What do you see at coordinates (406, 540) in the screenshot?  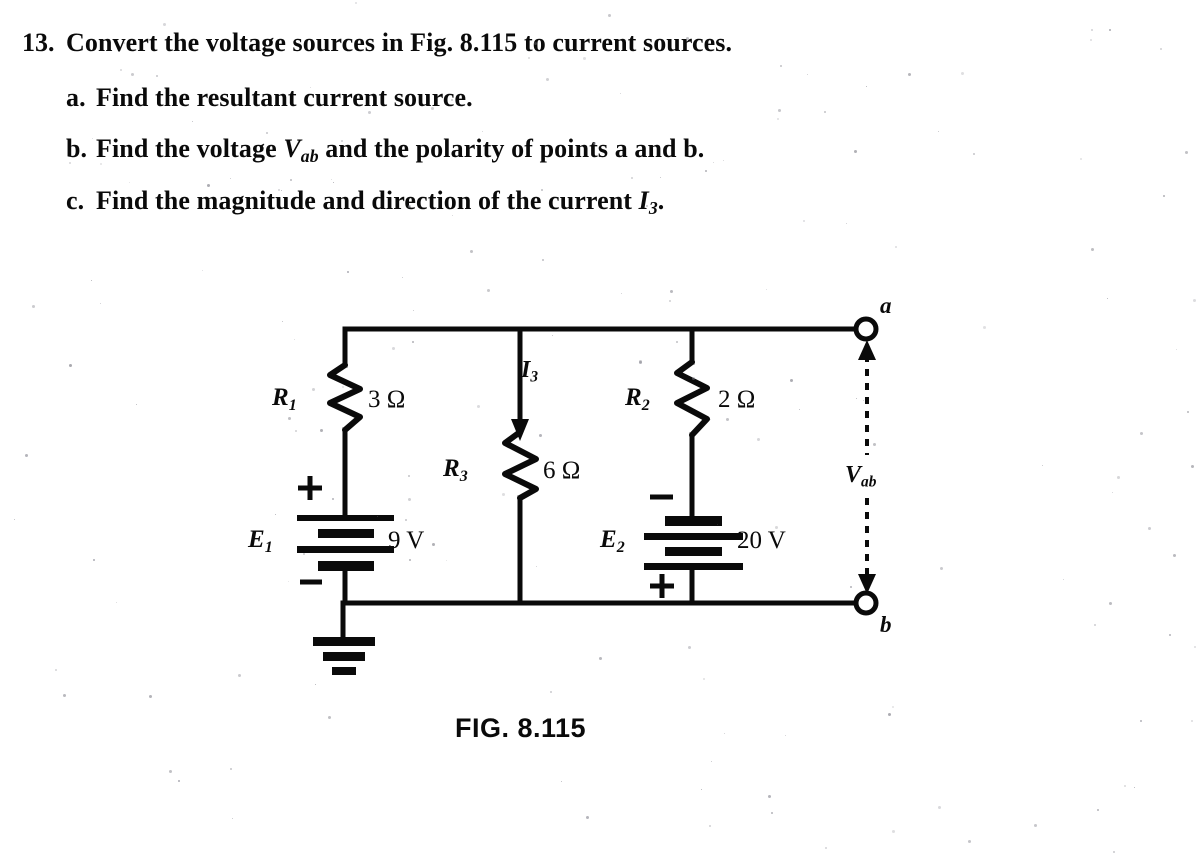 I see `battery-E1-value: 9 V` at bounding box center [406, 540].